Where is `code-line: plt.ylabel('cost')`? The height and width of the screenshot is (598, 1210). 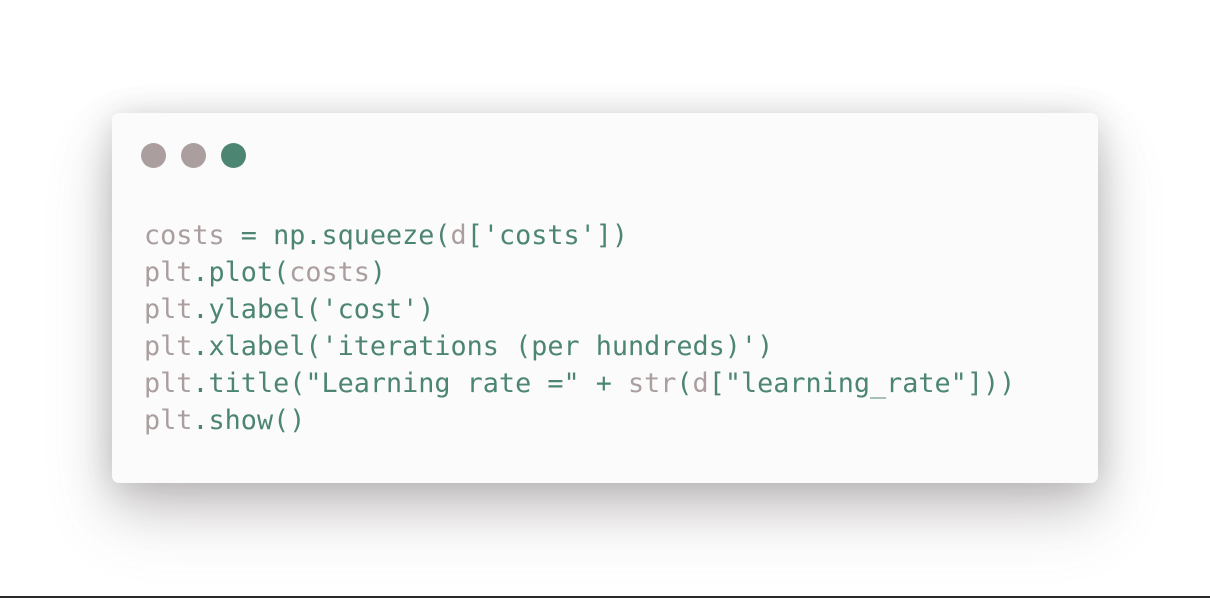 code-line: plt.ylabel('cost') is located at coordinates (579, 309).